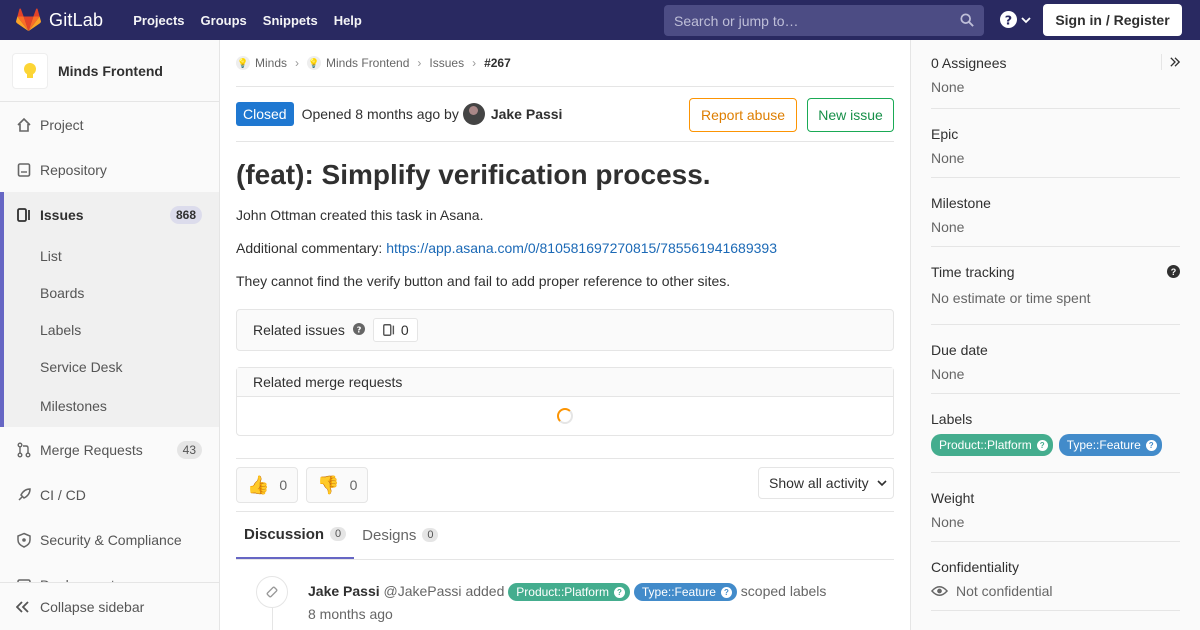  I want to click on related-issues-count-value: 0, so click(404, 330).